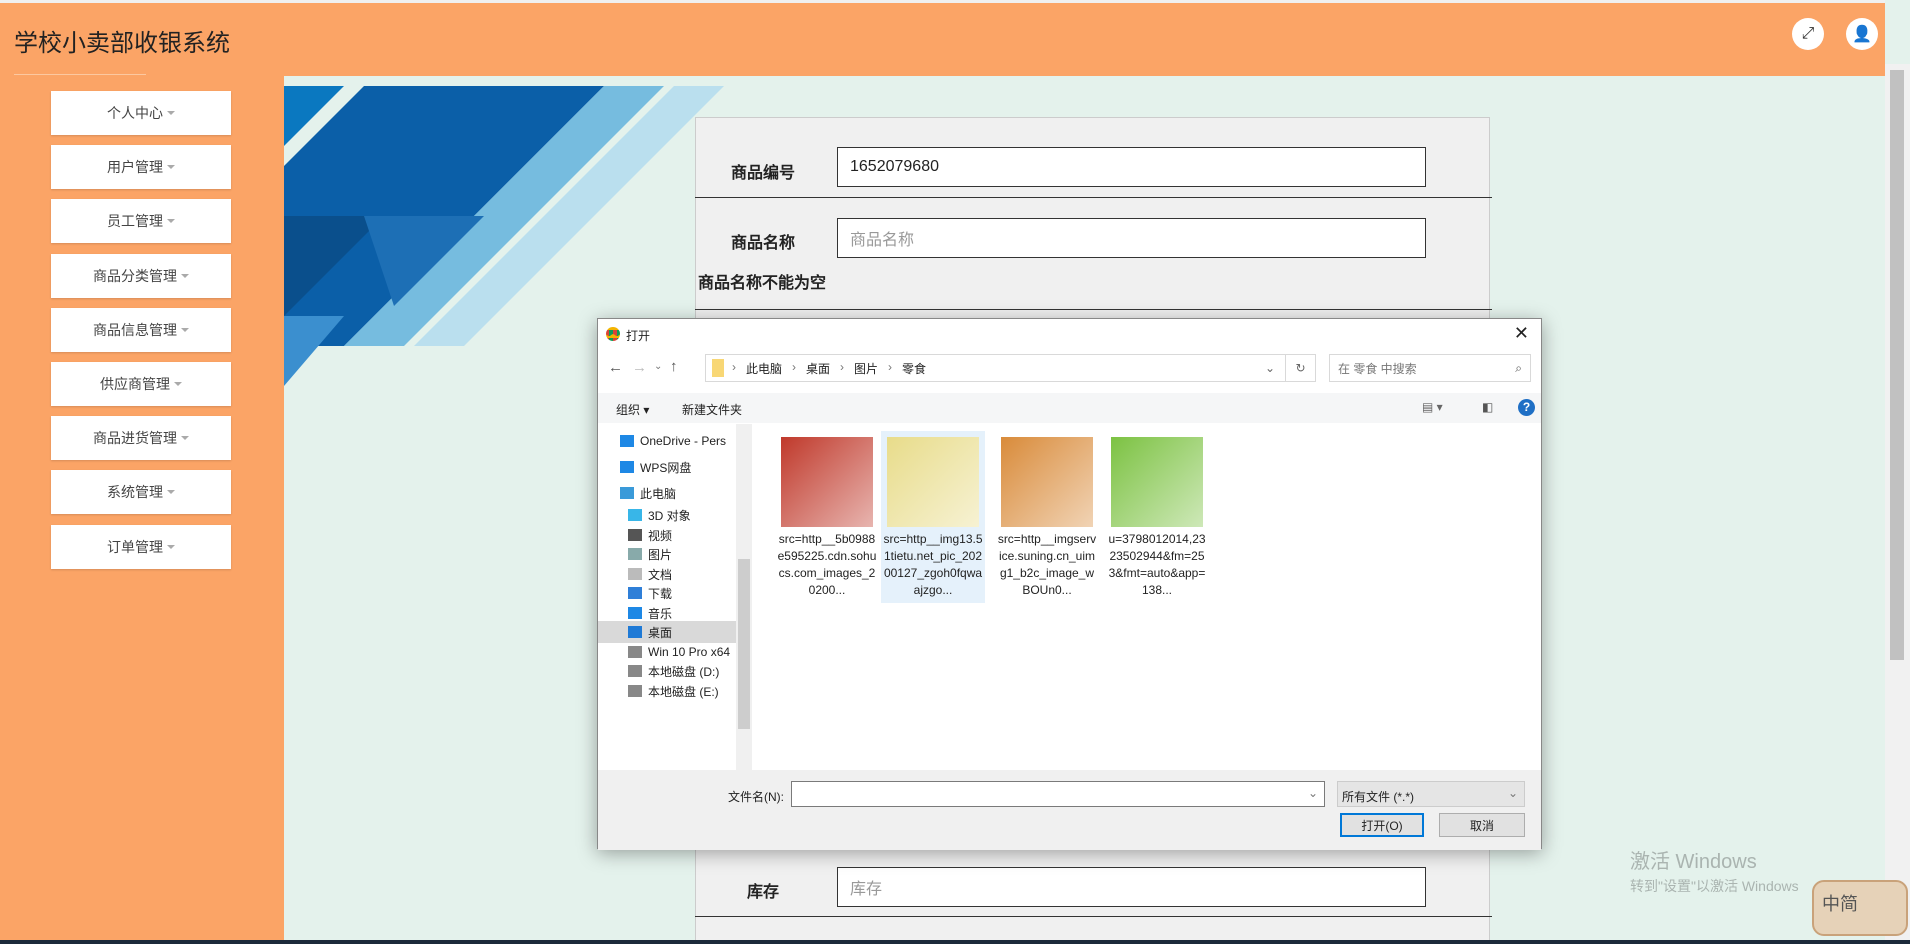 The image size is (1910, 944). I want to click on nav-item: 下载, so click(682, 593).